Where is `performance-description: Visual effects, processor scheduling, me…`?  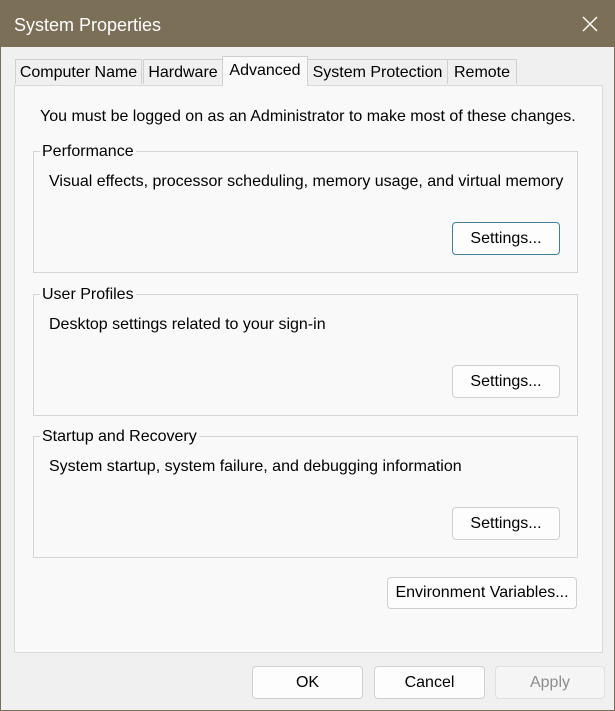
performance-description: Visual effects, processor scheduling, me… is located at coordinates (306, 181).